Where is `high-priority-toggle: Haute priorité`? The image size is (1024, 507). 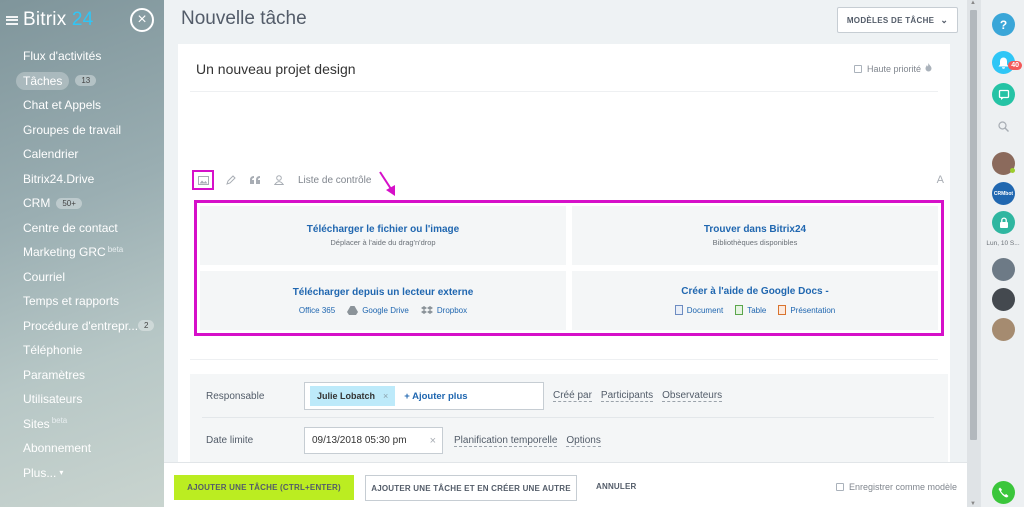 high-priority-toggle: Haute priorité is located at coordinates (892, 68).